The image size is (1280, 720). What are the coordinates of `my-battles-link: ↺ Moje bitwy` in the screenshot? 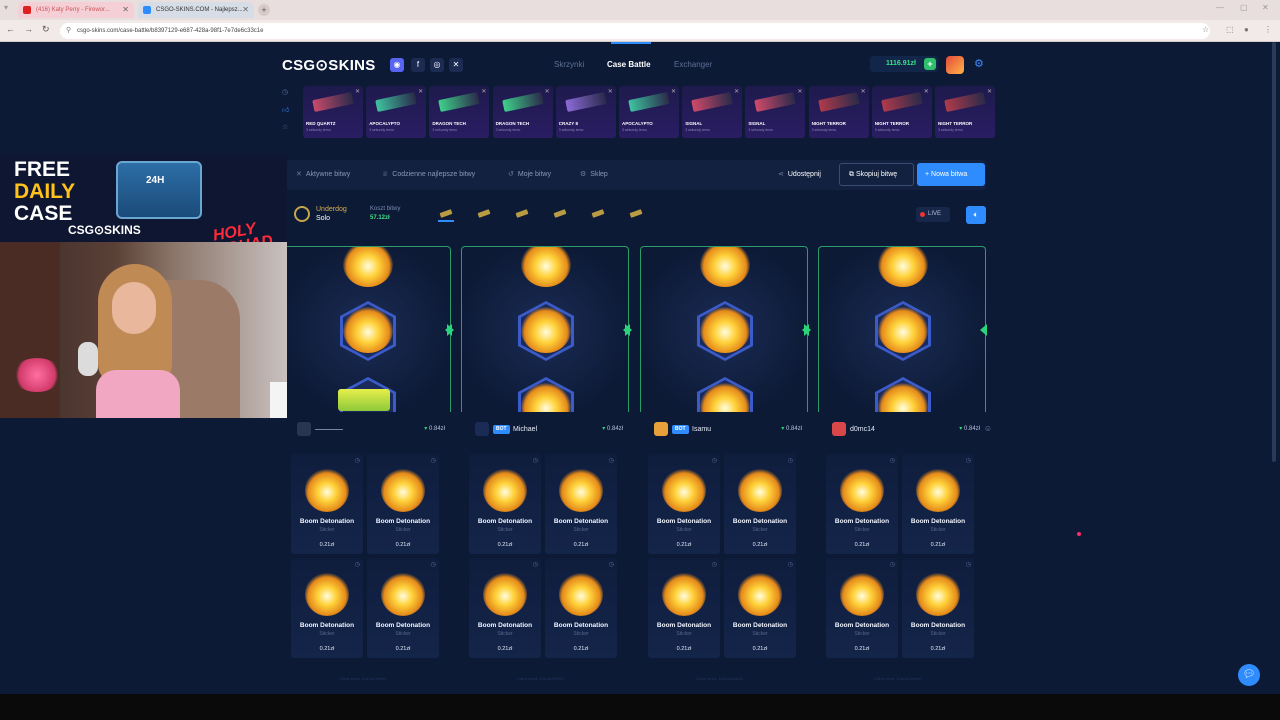 It's located at (529, 175).